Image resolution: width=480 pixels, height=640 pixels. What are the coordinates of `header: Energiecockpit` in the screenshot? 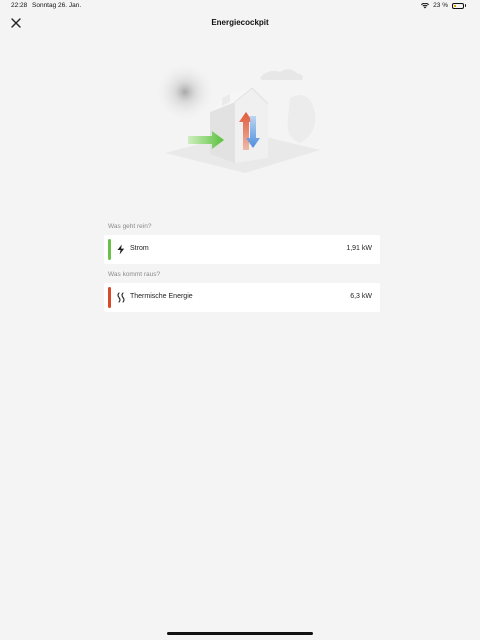 It's located at (240, 23).